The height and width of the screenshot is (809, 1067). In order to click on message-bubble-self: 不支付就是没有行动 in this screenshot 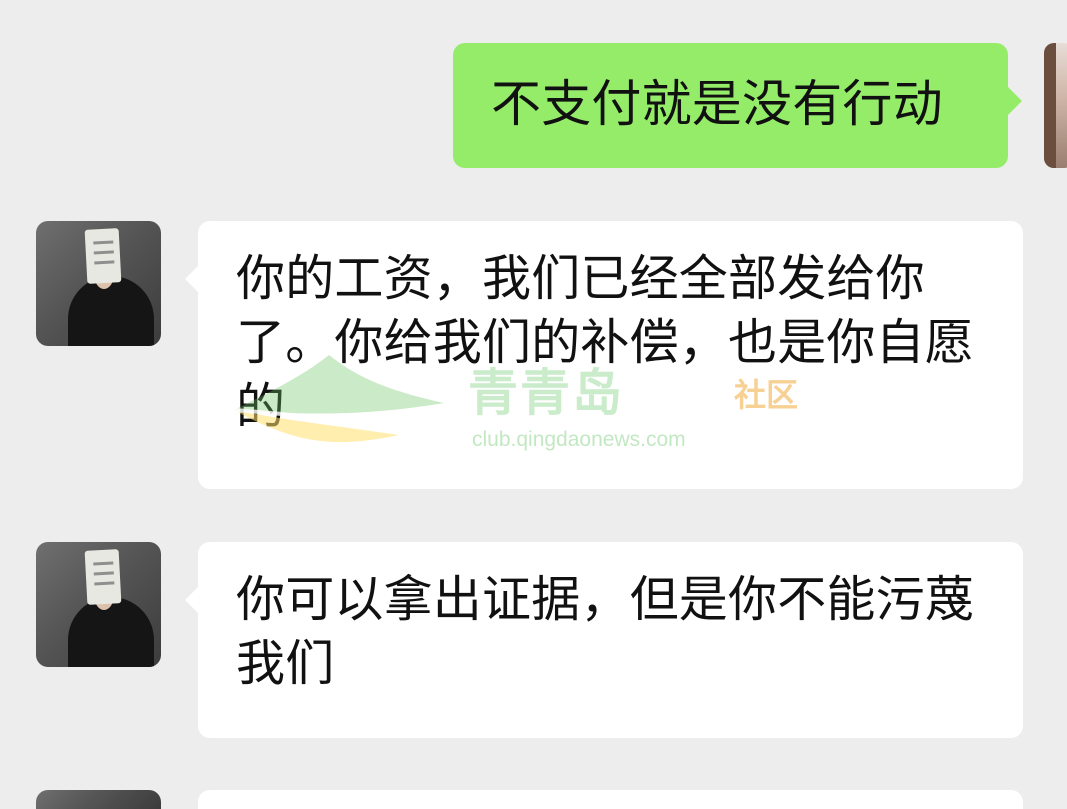, I will do `click(737, 105)`.